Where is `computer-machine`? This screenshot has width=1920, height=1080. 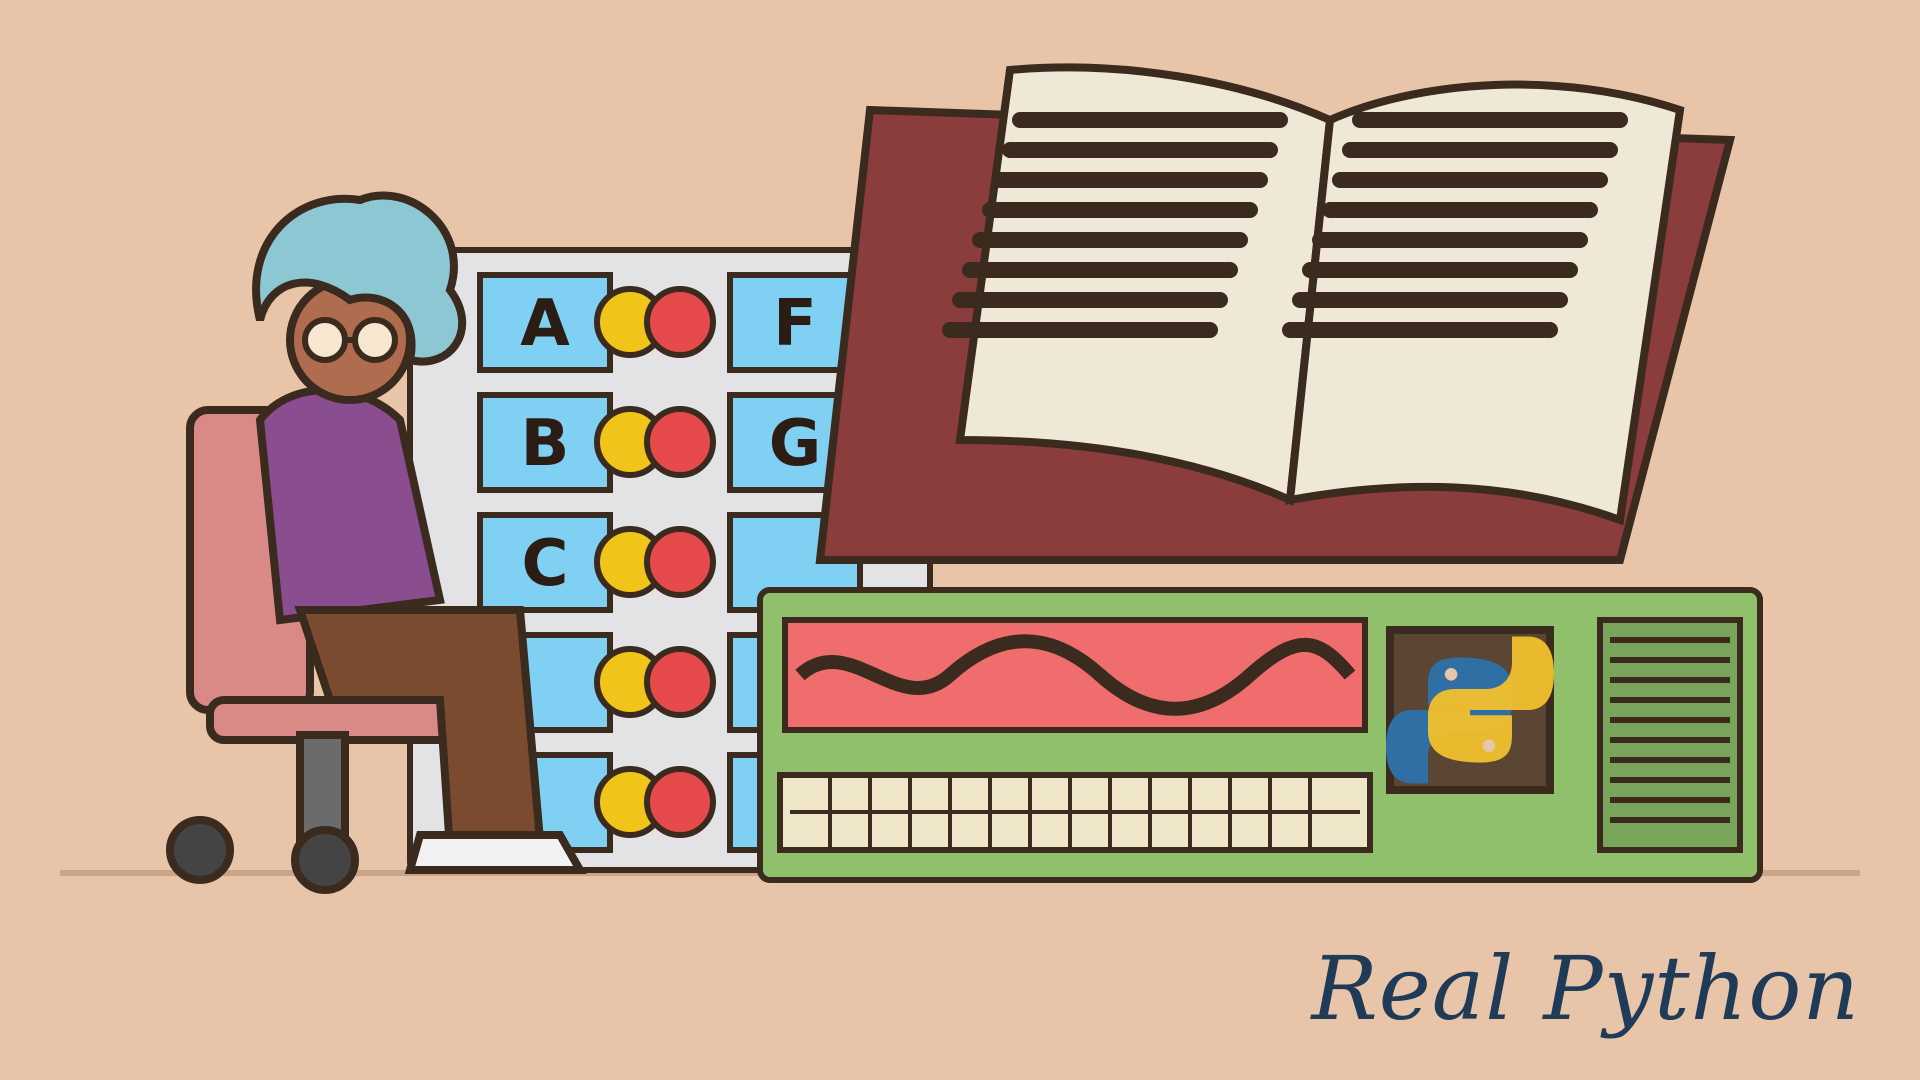
computer-machine is located at coordinates (1260, 735).